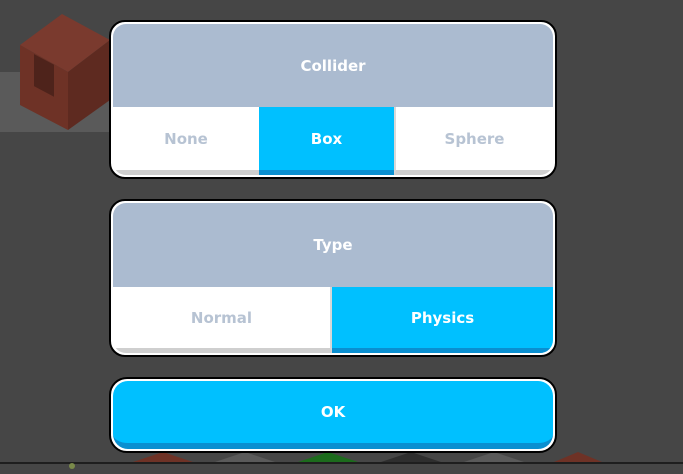 This screenshot has height=474, width=683. I want to click on collider-option-sphere: Sphere, so click(473, 141).